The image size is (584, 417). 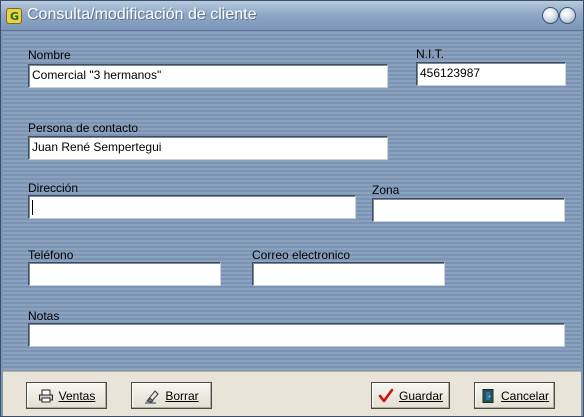 What do you see at coordinates (348, 274) in the screenshot?
I see `correo-field` at bounding box center [348, 274].